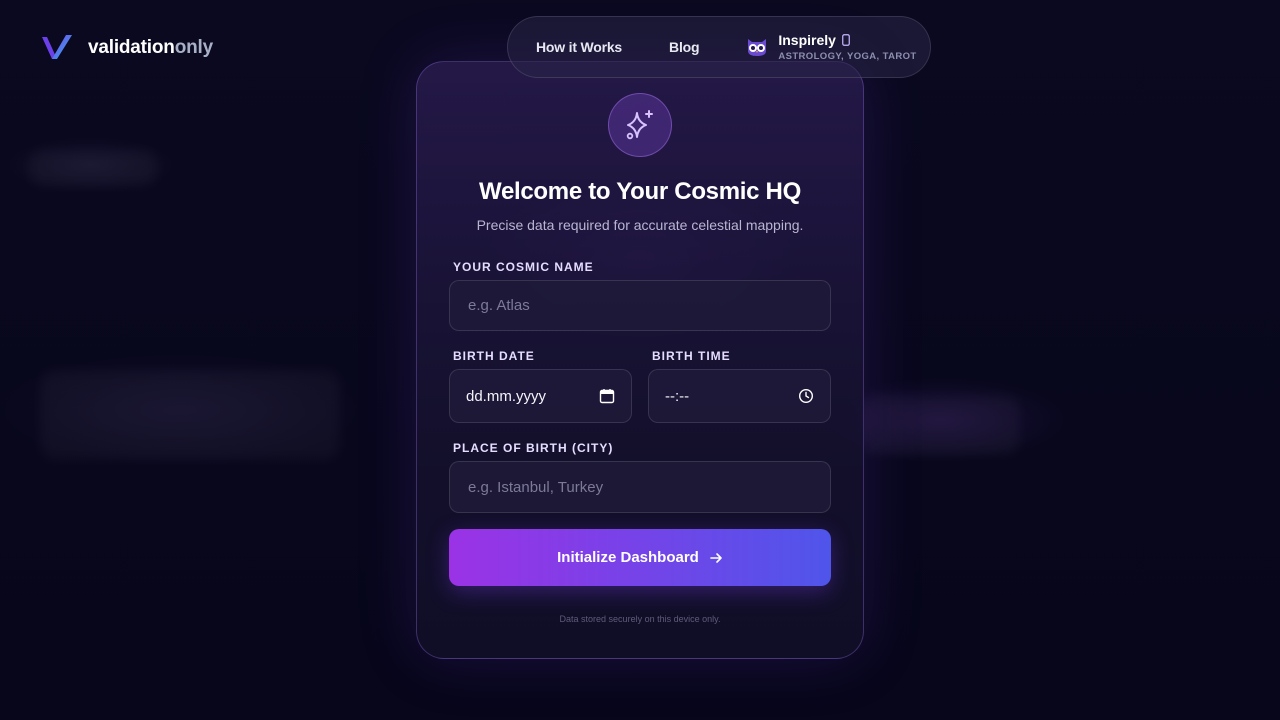  I want to click on birth-date-value: dd.mm.yyyy, so click(506, 396).